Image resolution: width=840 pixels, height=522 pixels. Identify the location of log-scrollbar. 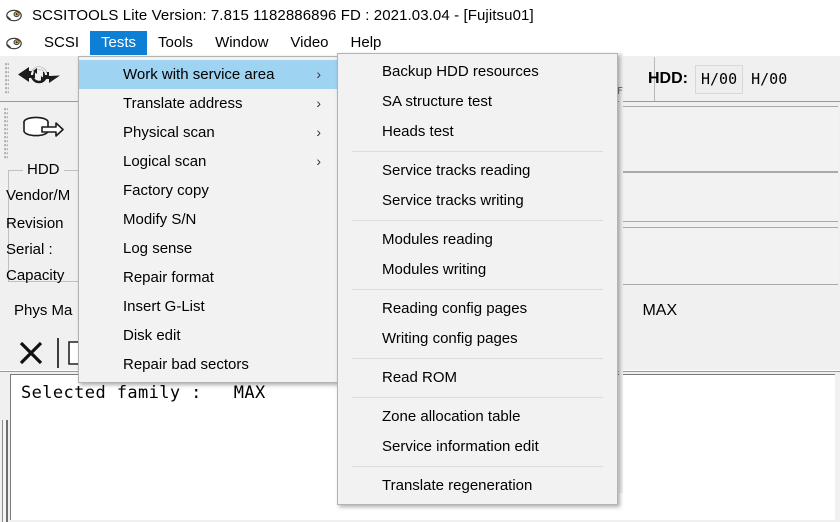
(5, 471).